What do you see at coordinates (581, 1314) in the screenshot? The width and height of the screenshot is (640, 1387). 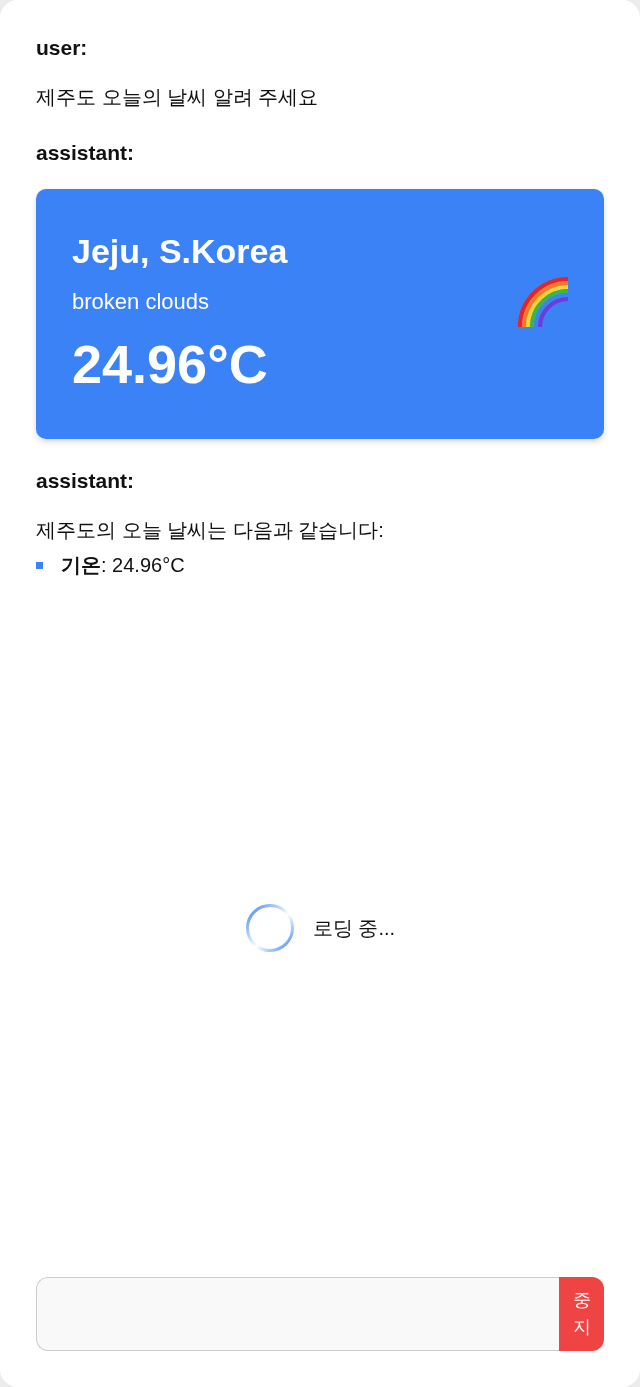 I see `stop-button: 중지` at bounding box center [581, 1314].